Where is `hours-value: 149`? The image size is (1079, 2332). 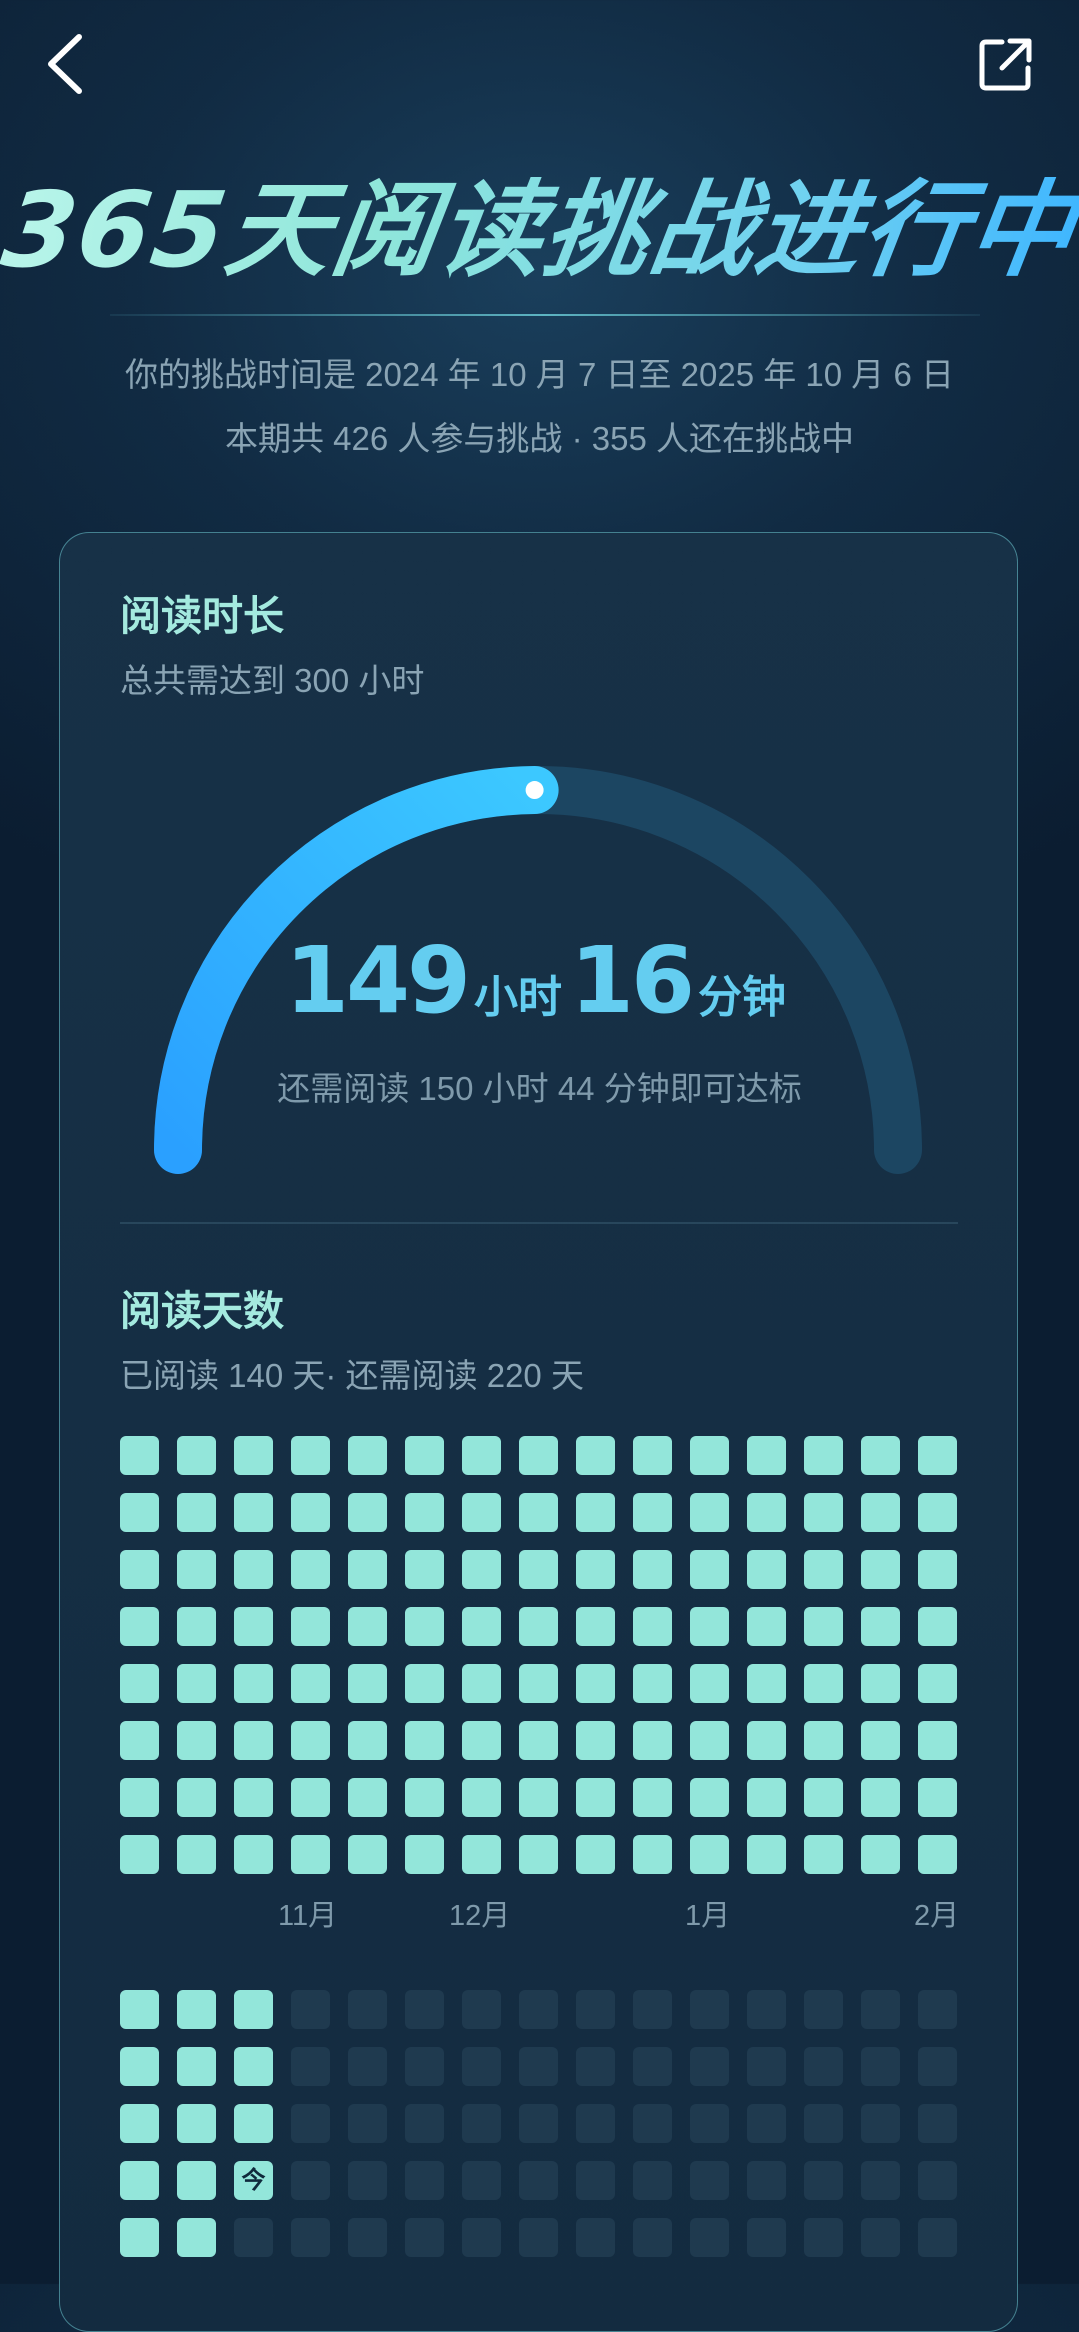 hours-value: 149 is located at coordinates (377, 980).